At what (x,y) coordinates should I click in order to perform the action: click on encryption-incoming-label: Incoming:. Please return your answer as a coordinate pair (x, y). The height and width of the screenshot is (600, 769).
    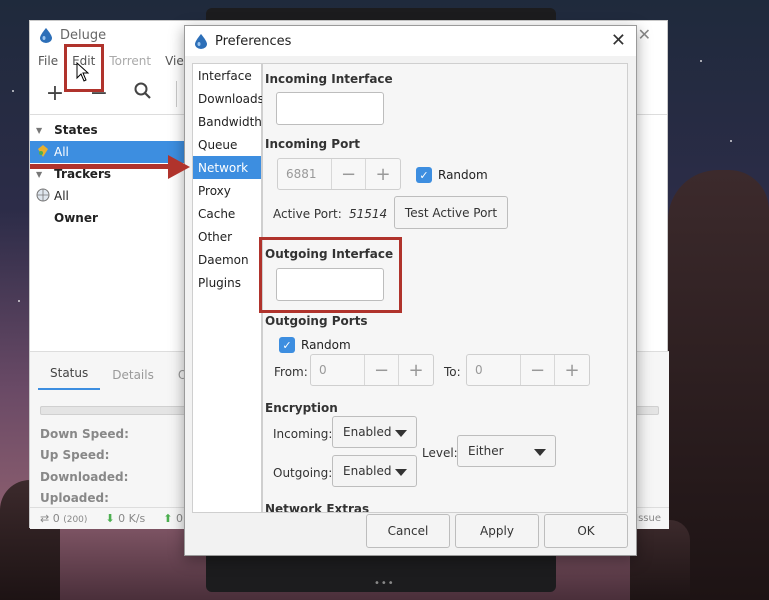
    Looking at the image, I should click on (303, 434).